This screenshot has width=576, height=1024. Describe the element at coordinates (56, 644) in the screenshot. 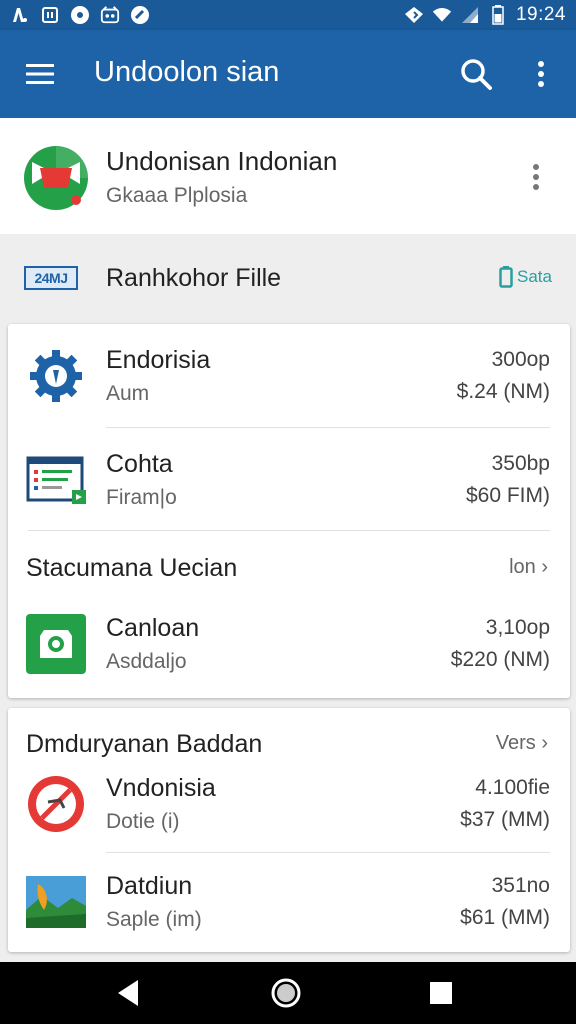

I see `camera-icon` at that location.